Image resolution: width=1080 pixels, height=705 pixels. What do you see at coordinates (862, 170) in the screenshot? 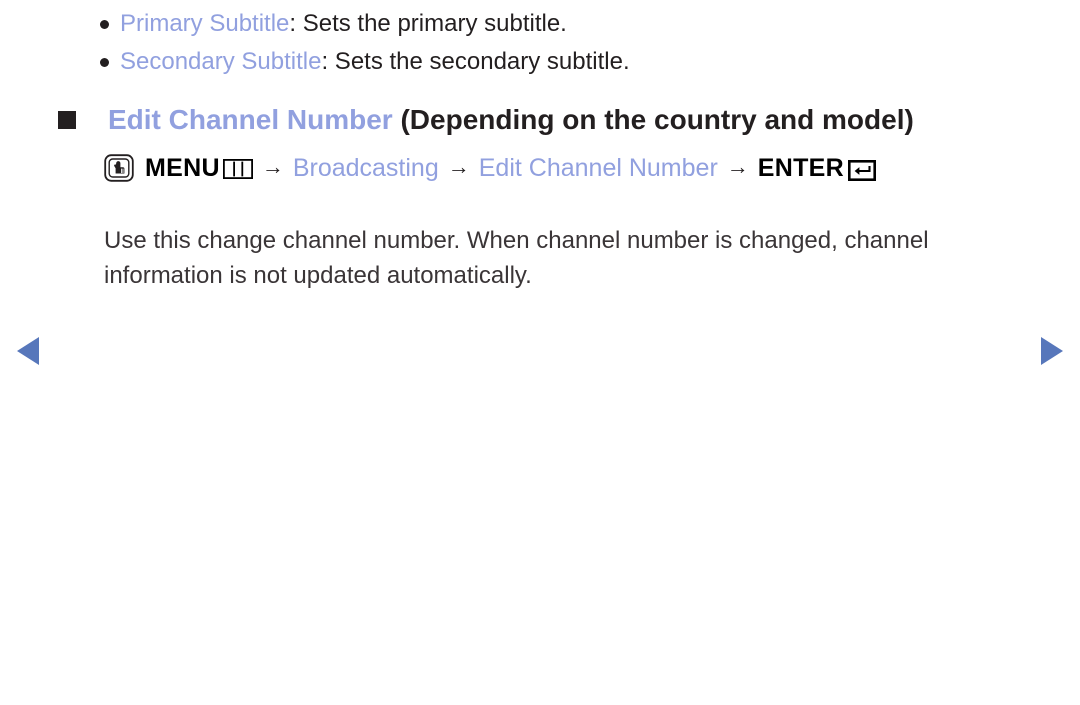
I see `enter-return-key-icon` at bounding box center [862, 170].